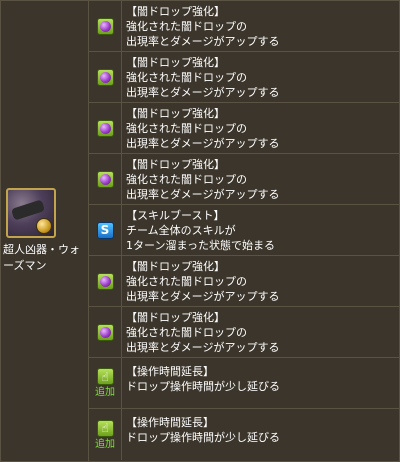  I want to click on awakening-title: 【スキルブースト】, so click(175, 215).